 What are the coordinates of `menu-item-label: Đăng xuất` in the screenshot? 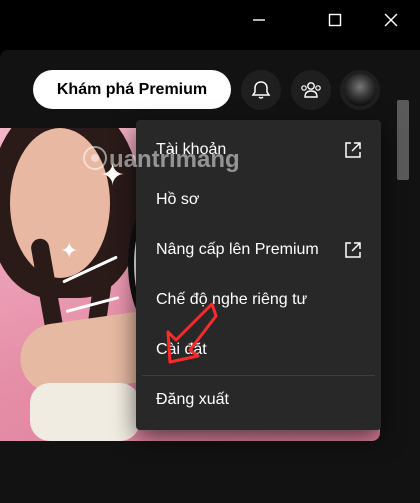 It's located at (192, 399).